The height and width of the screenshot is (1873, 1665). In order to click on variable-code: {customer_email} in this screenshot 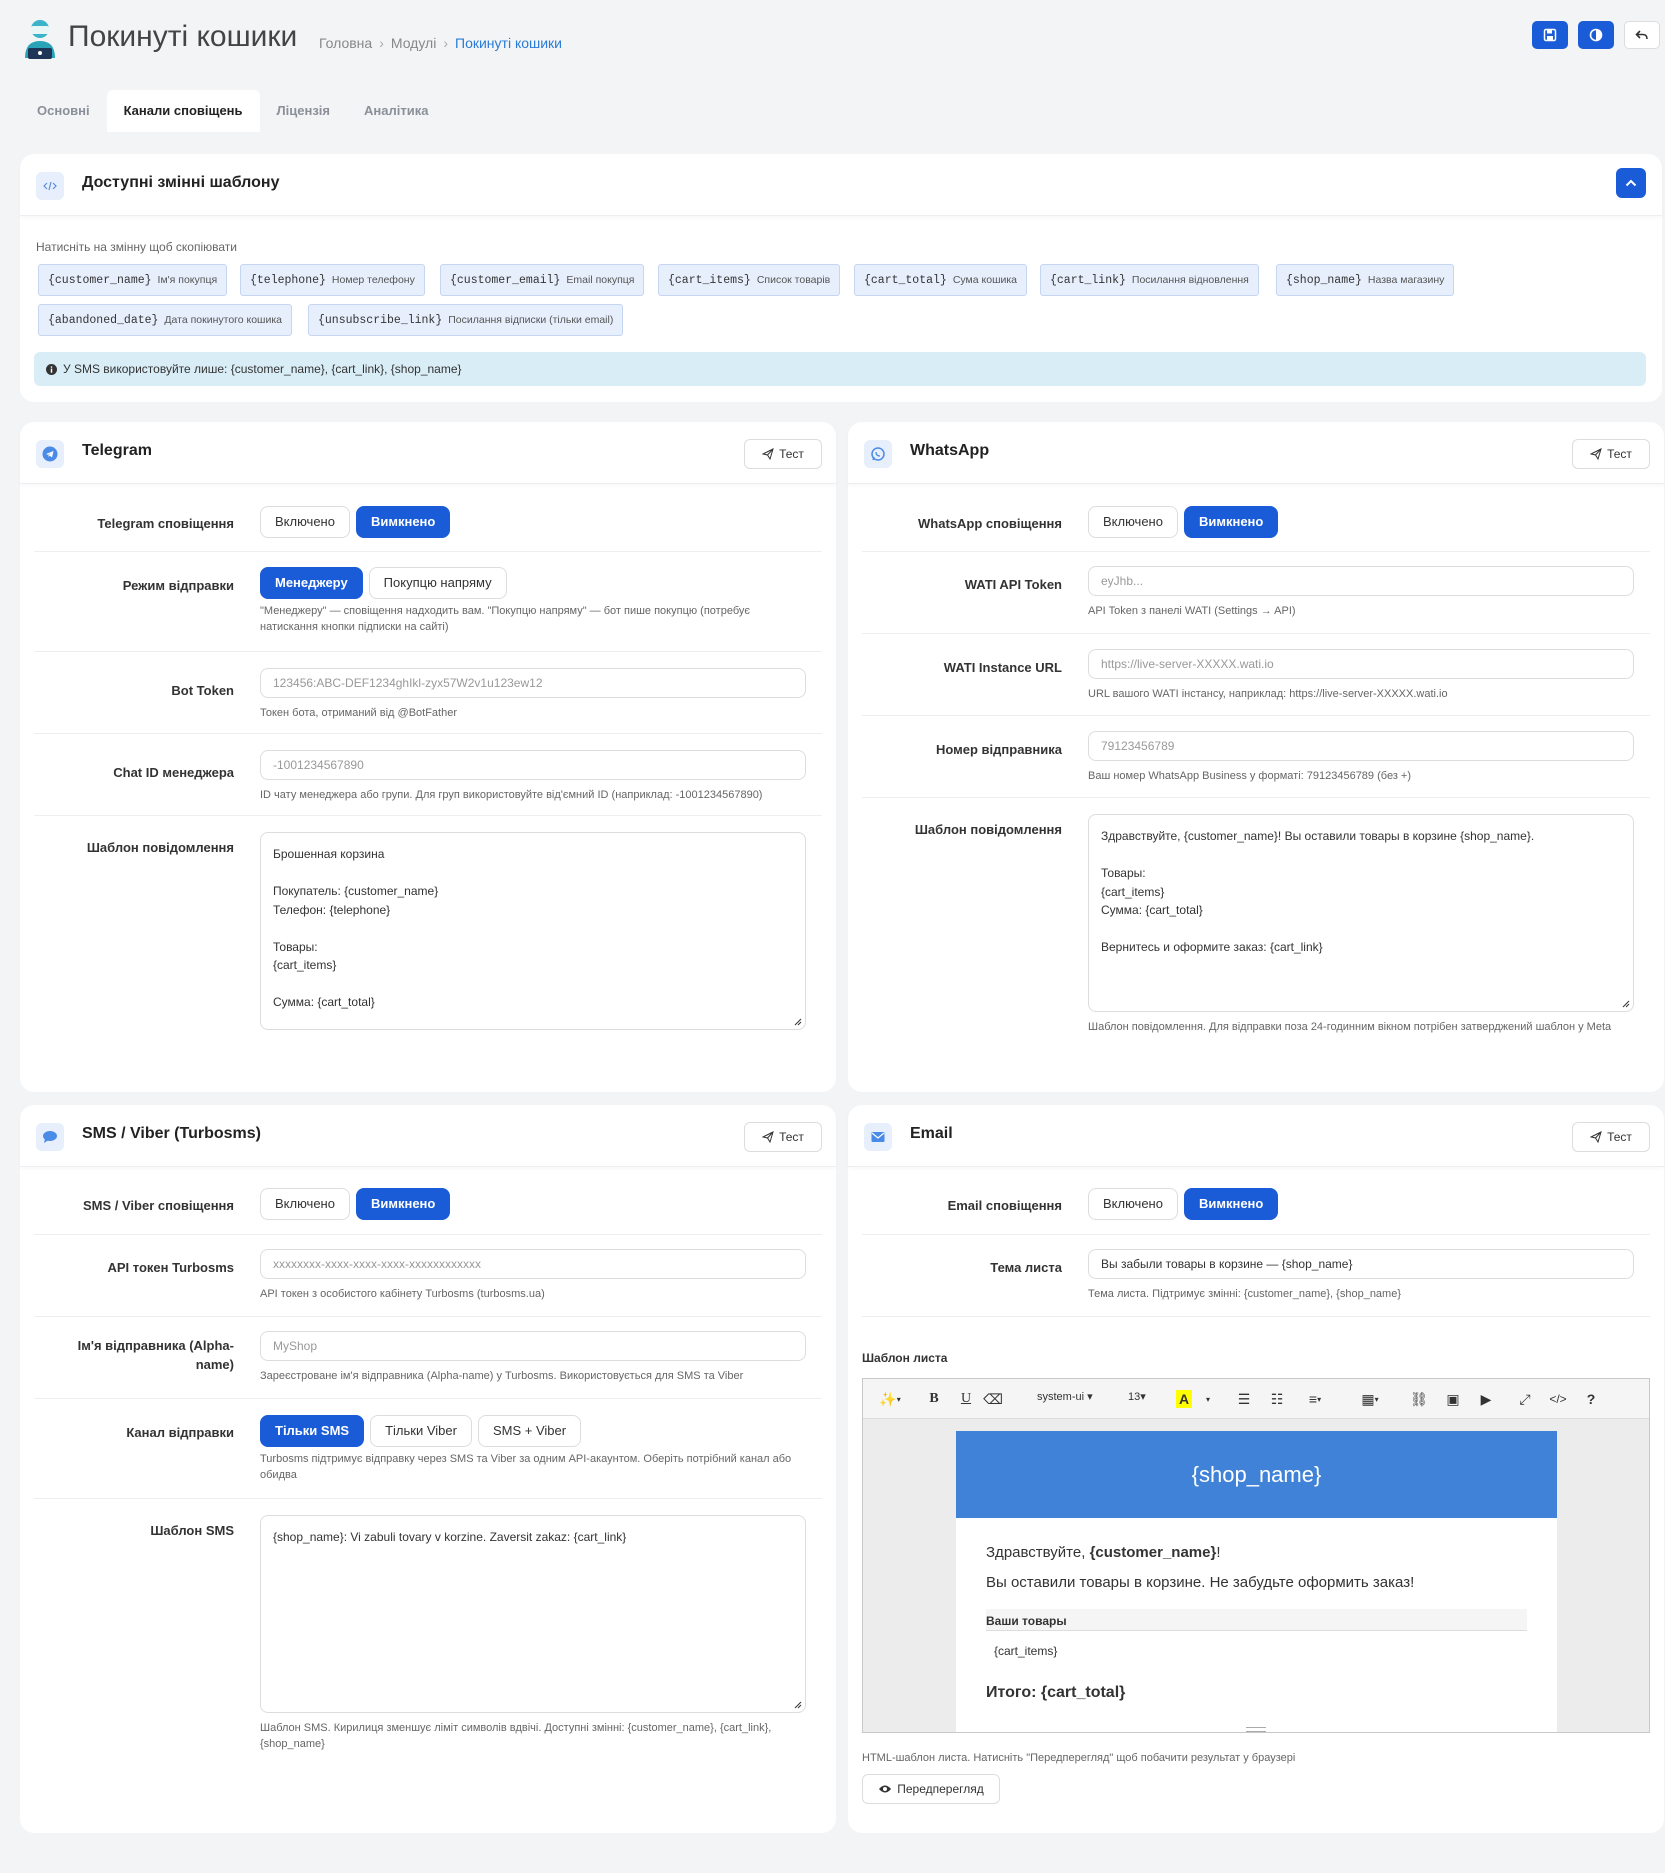, I will do `click(505, 280)`.